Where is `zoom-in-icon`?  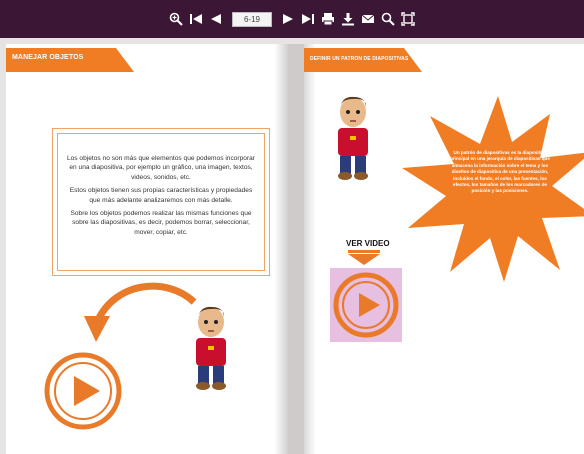 zoom-in-icon is located at coordinates (176, 19).